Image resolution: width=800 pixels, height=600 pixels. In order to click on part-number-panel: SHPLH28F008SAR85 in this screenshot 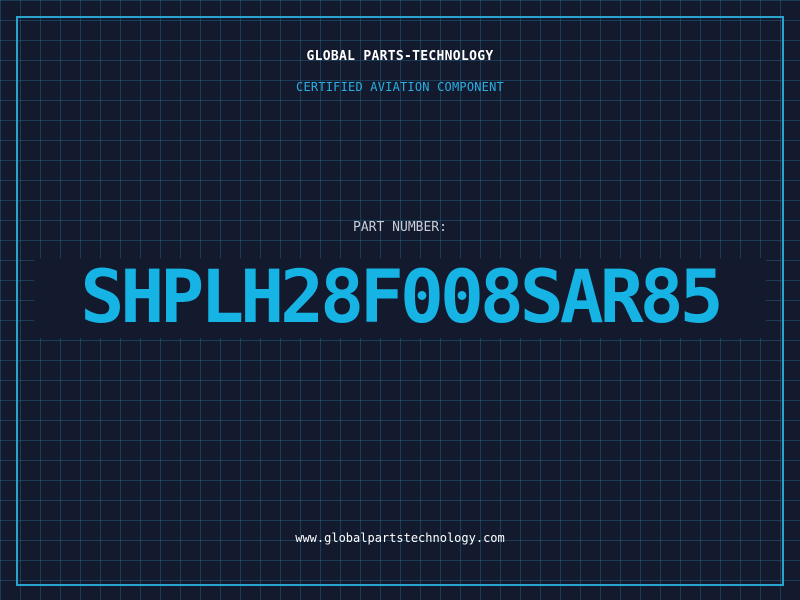, I will do `click(400, 298)`.